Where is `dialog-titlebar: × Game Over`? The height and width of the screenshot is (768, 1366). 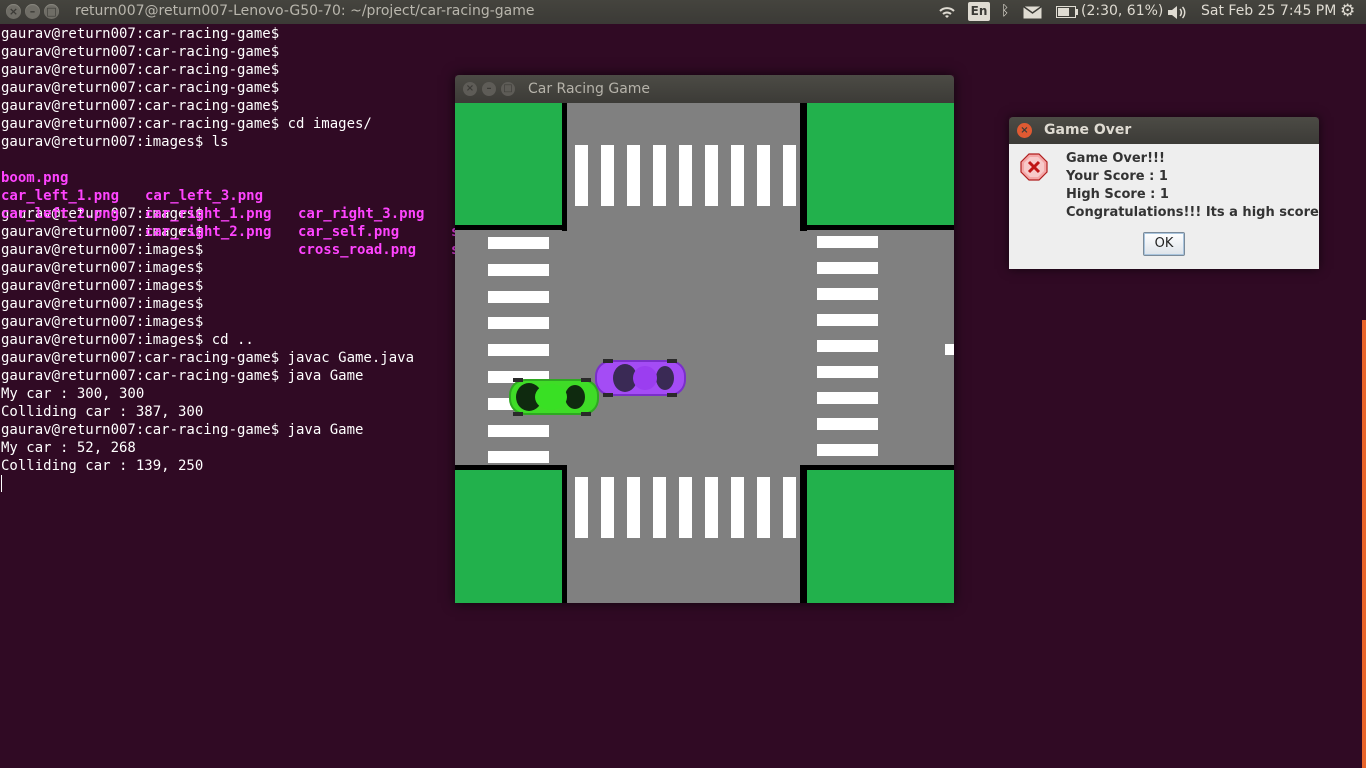 dialog-titlebar: × Game Over is located at coordinates (1164, 130).